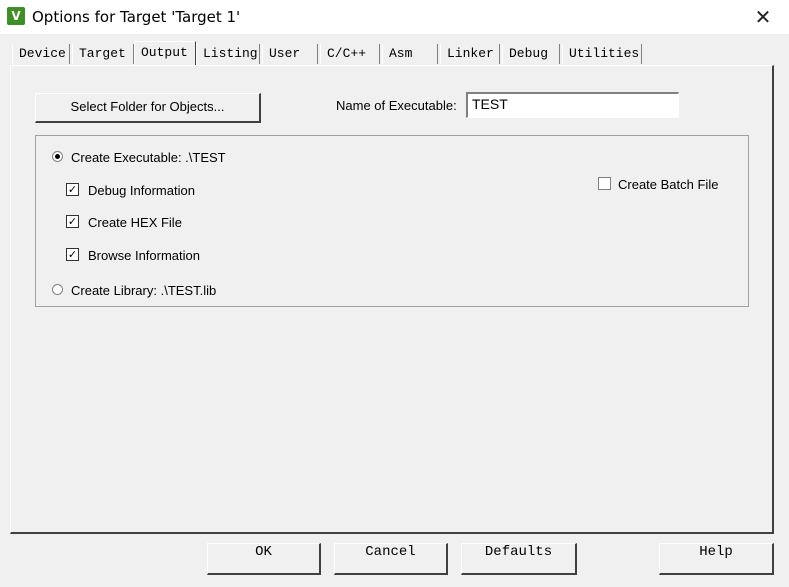  Describe the element at coordinates (141, 190) in the screenshot. I see `debug-info-label: Debug Information` at that location.